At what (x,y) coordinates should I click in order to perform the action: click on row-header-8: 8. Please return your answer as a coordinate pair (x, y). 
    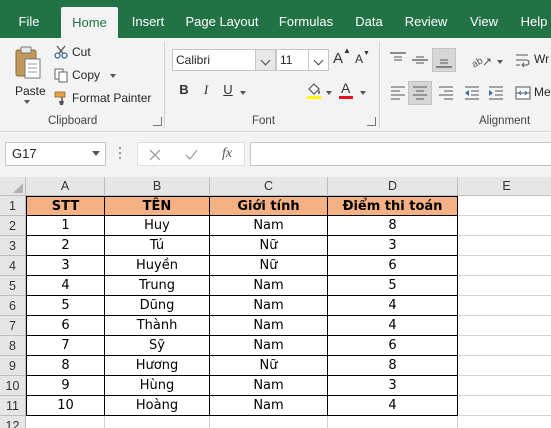
    Looking at the image, I should click on (13, 346).